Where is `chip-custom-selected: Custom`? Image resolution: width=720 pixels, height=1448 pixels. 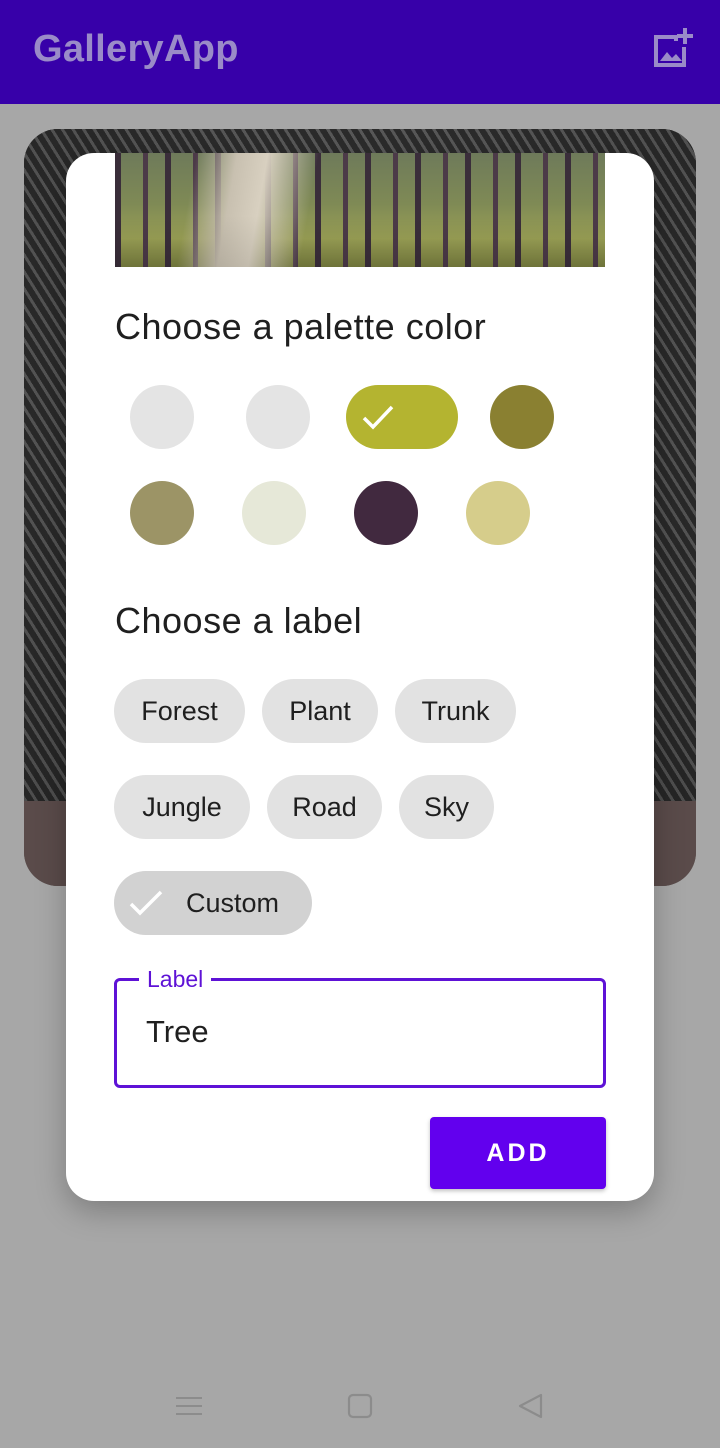 chip-custom-selected: Custom is located at coordinates (213, 903).